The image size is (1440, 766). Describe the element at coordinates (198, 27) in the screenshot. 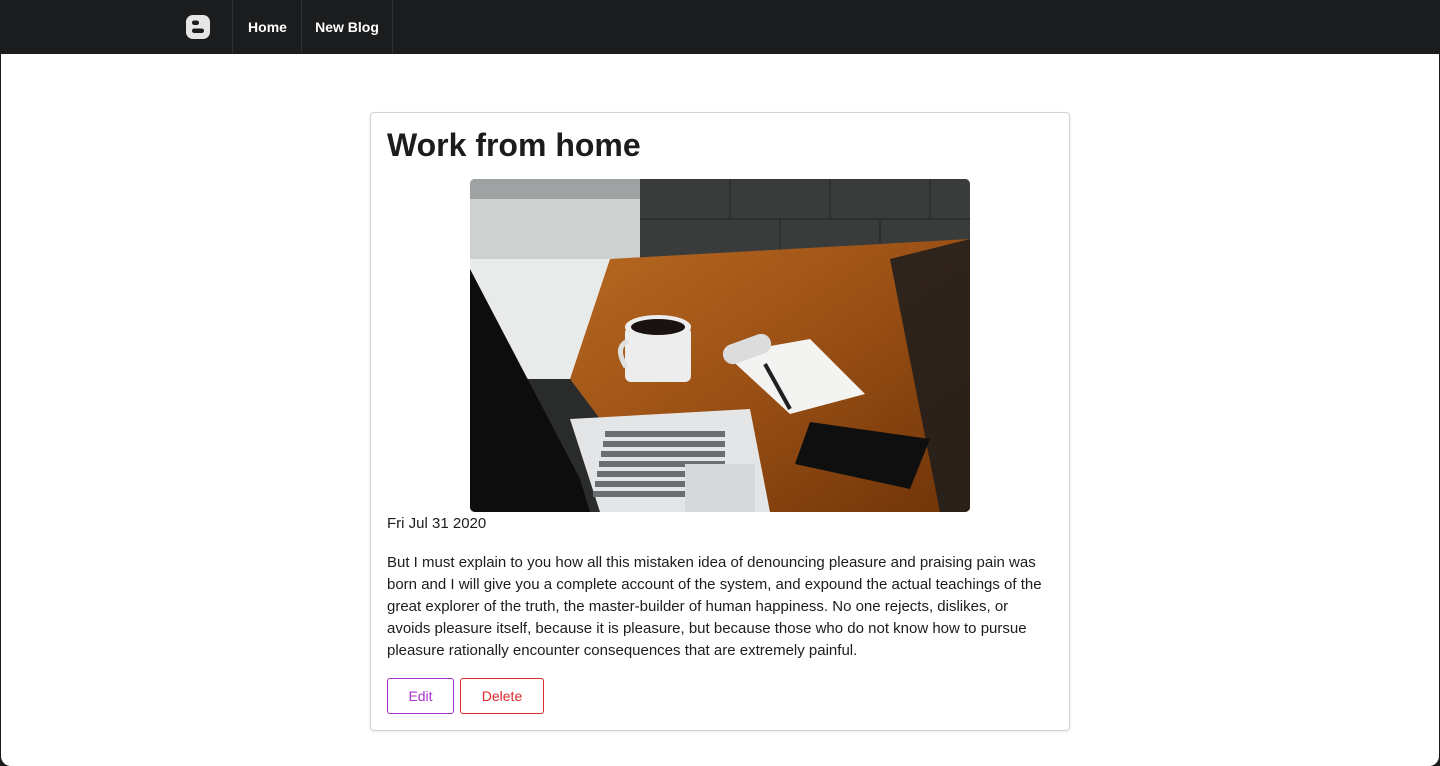

I see `blogger-logo-icon` at that location.